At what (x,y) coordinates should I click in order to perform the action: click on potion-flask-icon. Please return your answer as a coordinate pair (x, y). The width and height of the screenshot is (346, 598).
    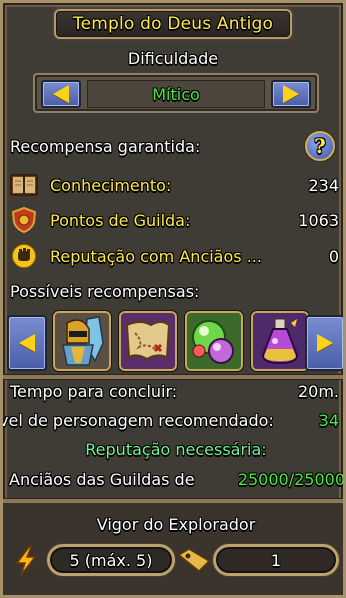
    Looking at the image, I should click on (280, 341).